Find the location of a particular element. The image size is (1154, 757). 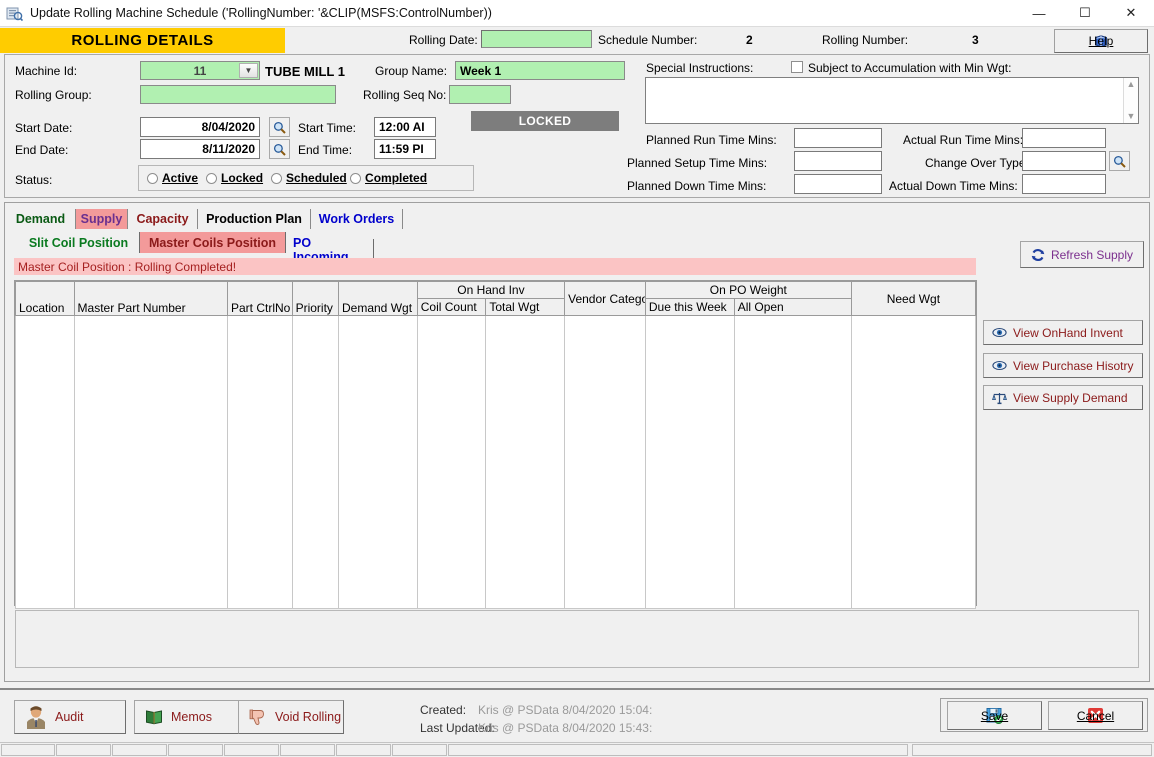

status-radio-completed: Completed is located at coordinates (388, 178).